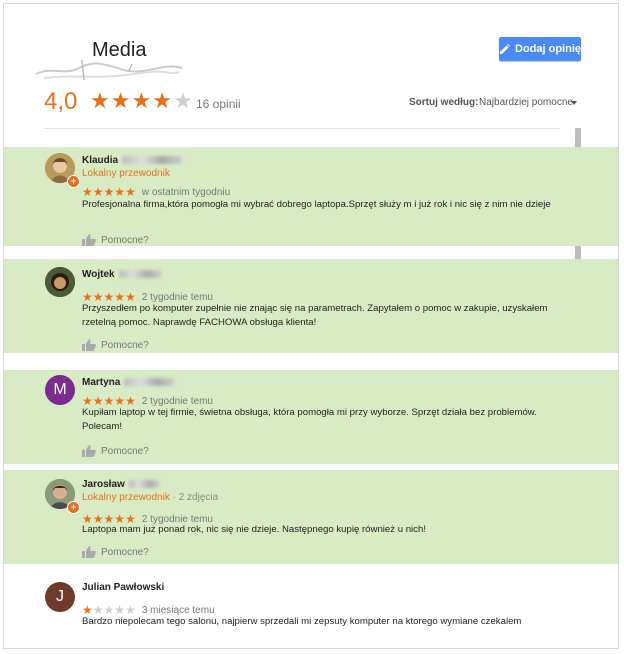  What do you see at coordinates (302, 128) in the screenshot?
I see `header-divider` at bounding box center [302, 128].